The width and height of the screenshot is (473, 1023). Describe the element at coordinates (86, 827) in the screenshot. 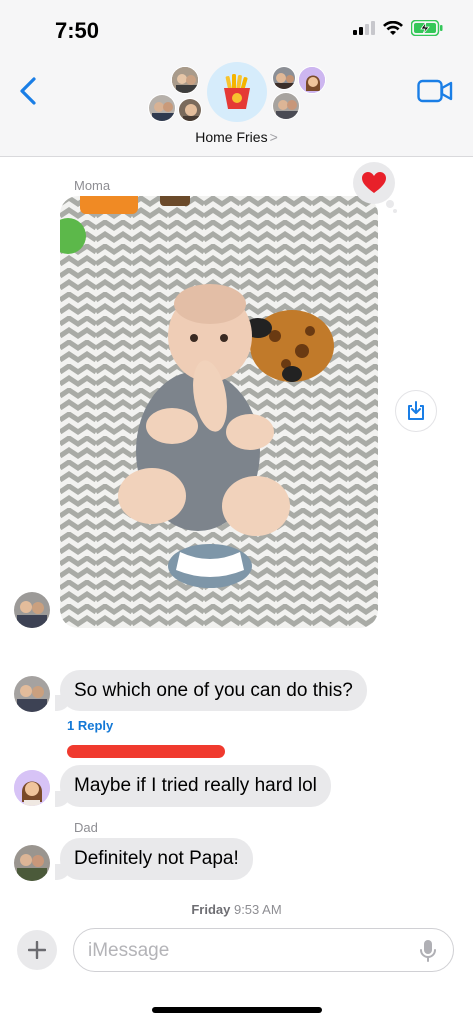

I see `sender-name: Dad` at that location.